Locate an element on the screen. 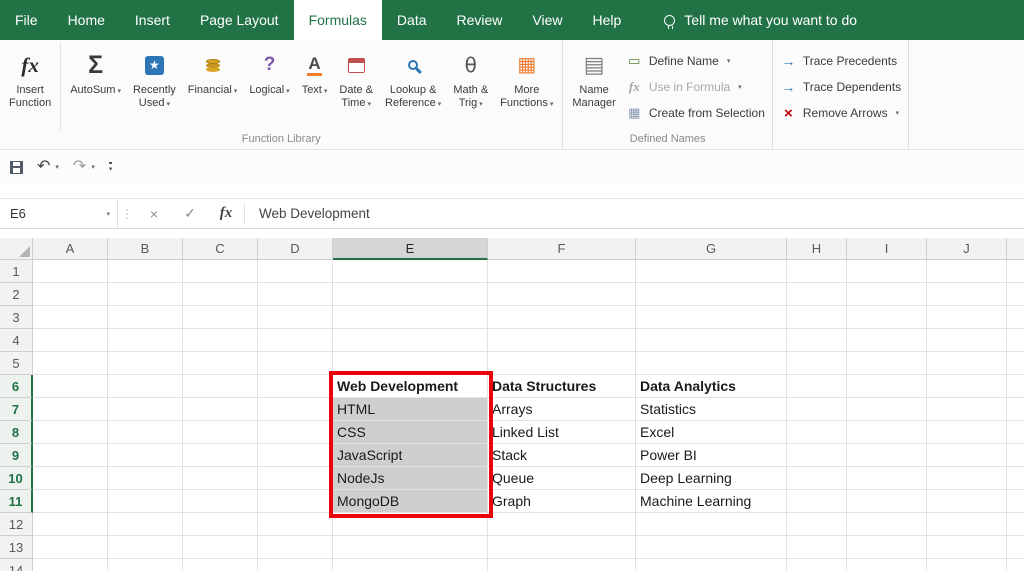 This screenshot has height=571, width=1024. cell-H6 is located at coordinates (817, 386).